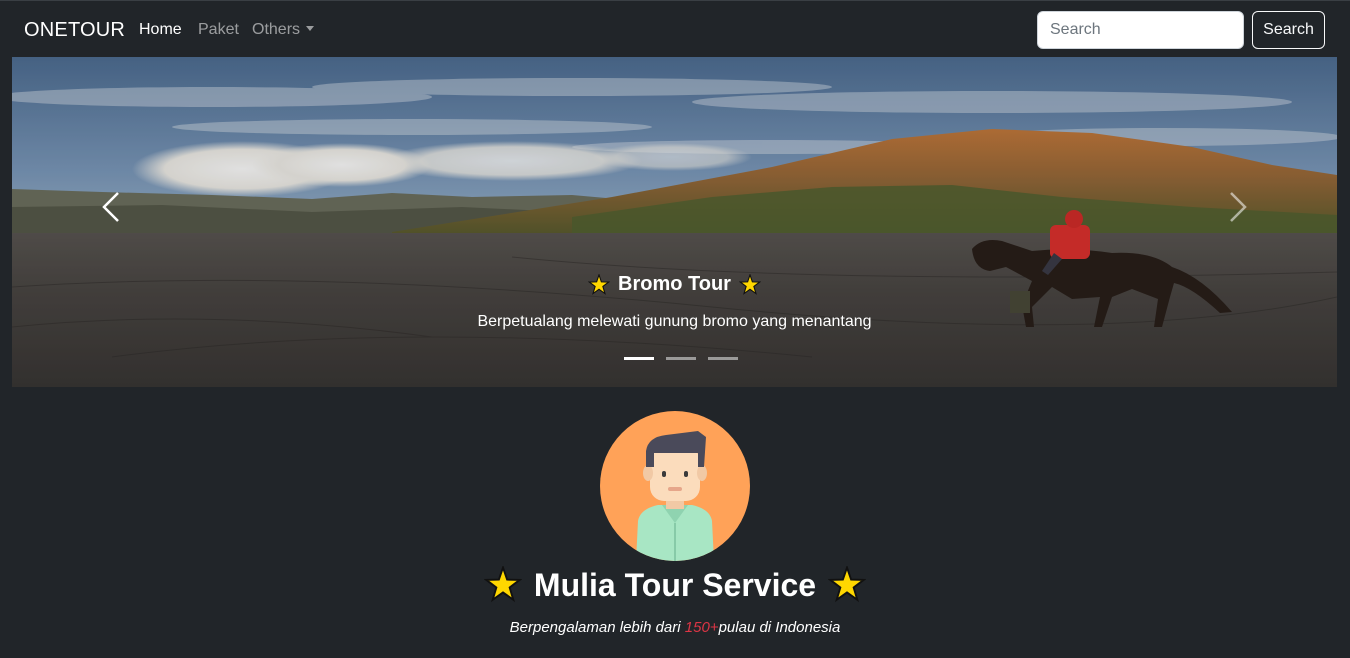 This screenshot has width=1350, height=658. What do you see at coordinates (597, 627) in the screenshot?
I see `tagline-prefix: Berpengalaman lebih dari` at bounding box center [597, 627].